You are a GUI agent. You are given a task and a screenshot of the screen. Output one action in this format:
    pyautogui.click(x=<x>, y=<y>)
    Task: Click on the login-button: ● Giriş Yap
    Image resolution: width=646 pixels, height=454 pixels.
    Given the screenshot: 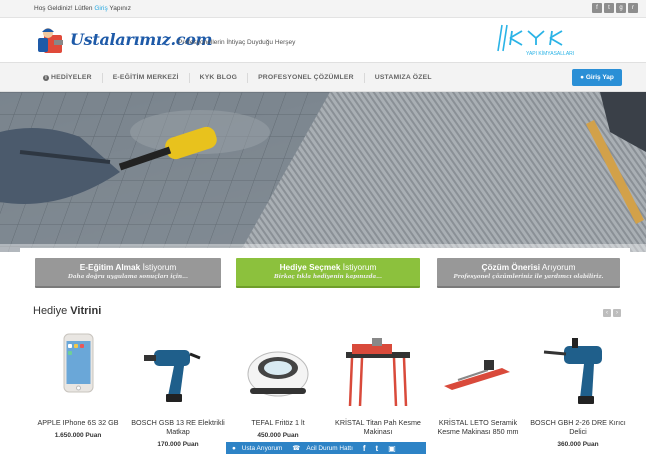 What is the action you would take?
    pyautogui.click(x=597, y=77)
    